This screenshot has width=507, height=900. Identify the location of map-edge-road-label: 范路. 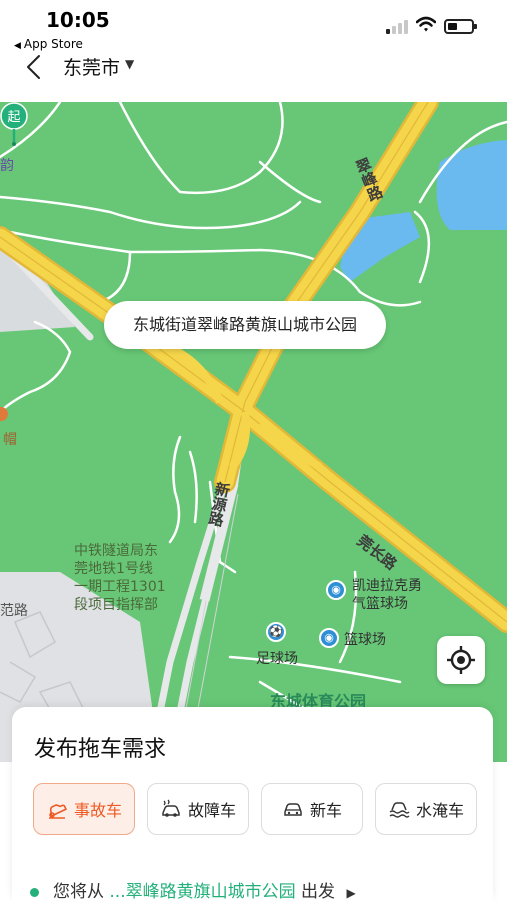
(14, 611).